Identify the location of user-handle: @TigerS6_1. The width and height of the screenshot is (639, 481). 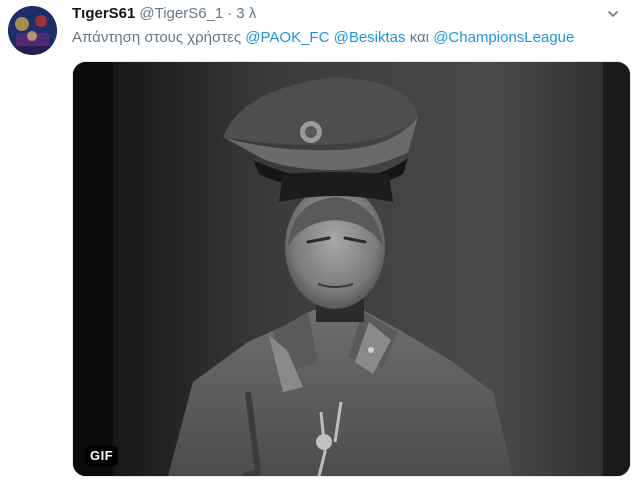
(181, 13).